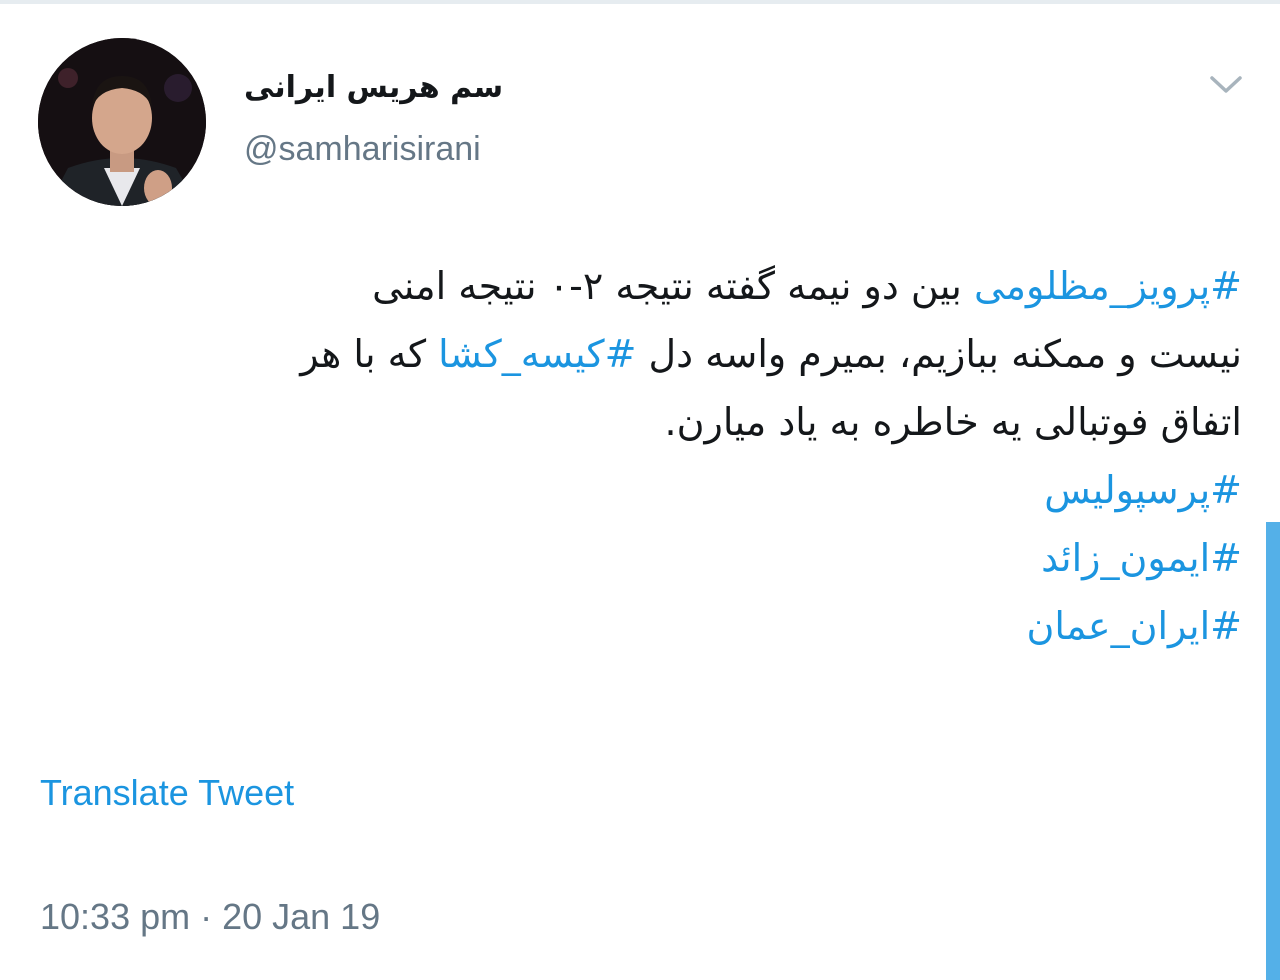 The width and height of the screenshot is (1280, 980). I want to click on hashtag-line: #ایران_عمان, so click(641, 626).